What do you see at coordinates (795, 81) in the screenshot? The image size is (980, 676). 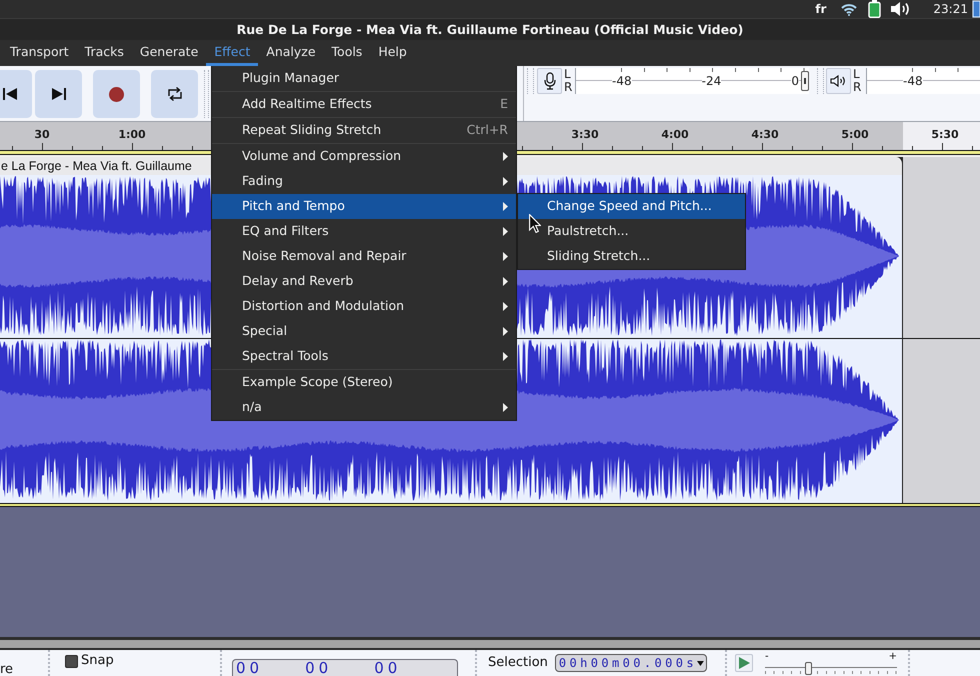 I see `meter-scale-label: 0` at bounding box center [795, 81].